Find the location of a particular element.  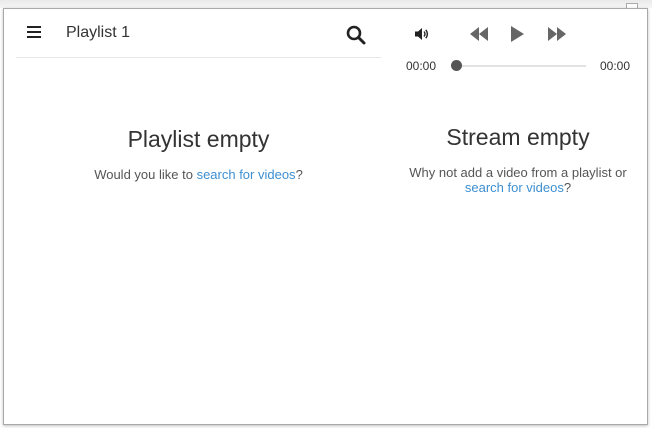

rewind-icon is located at coordinates (479, 34).